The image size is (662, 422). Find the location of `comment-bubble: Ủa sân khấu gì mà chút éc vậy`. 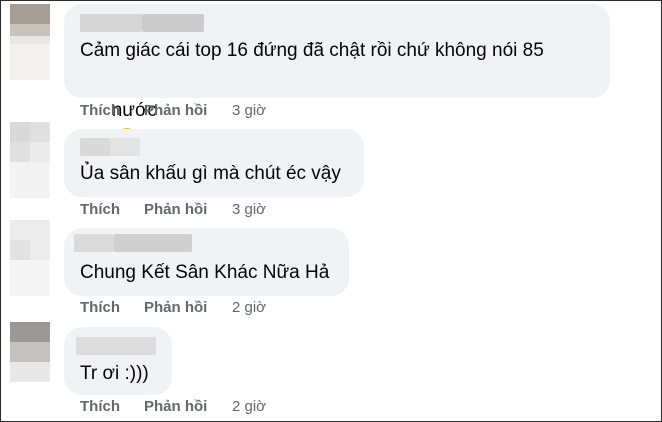

comment-bubble: Ủa sân khấu gì mà chút éc vậy is located at coordinates (214, 163).